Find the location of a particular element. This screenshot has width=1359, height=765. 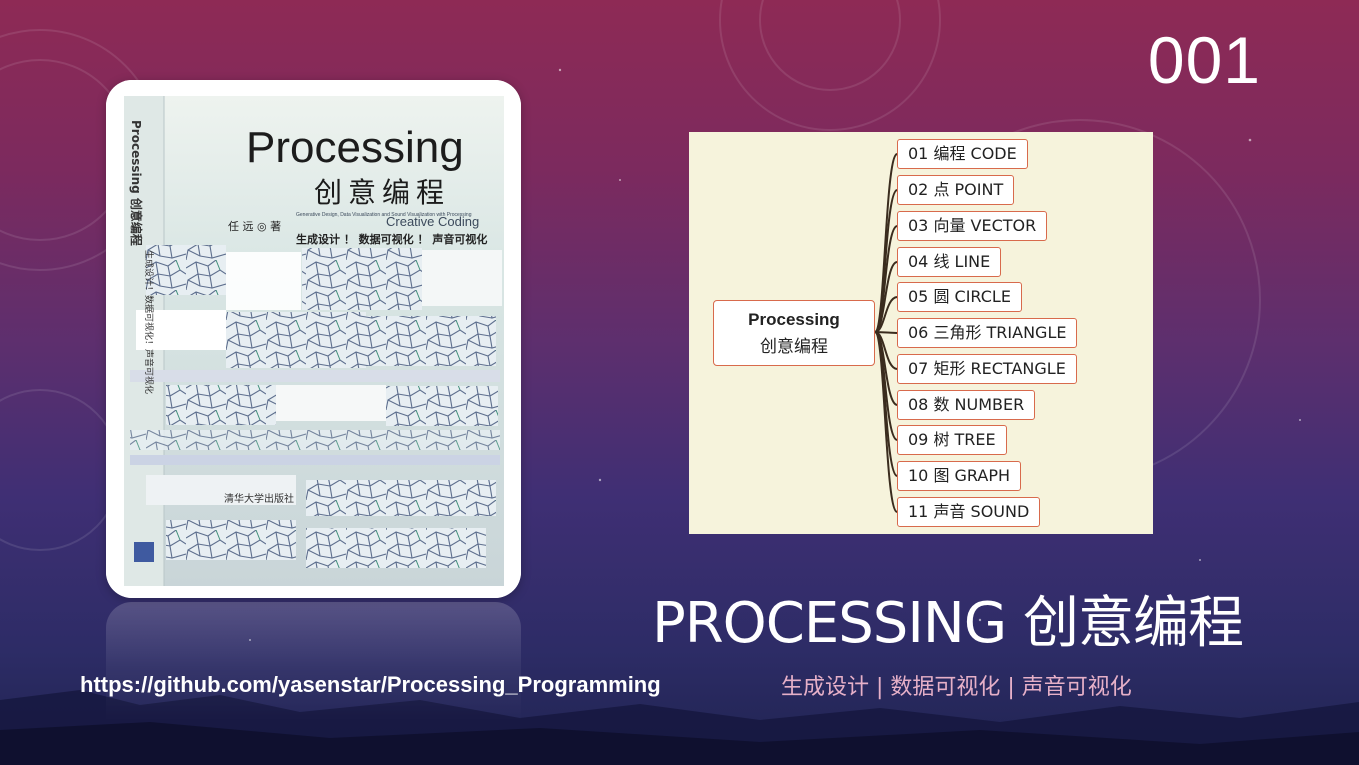

book-chinese-title: 创意编程 is located at coordinates (382, 192).